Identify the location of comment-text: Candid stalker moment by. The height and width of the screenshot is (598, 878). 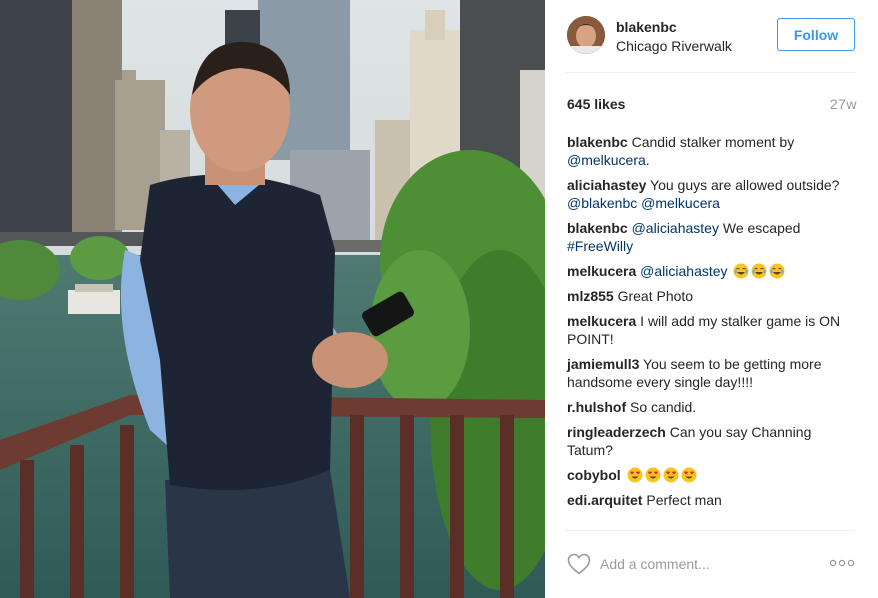
(711, 142).